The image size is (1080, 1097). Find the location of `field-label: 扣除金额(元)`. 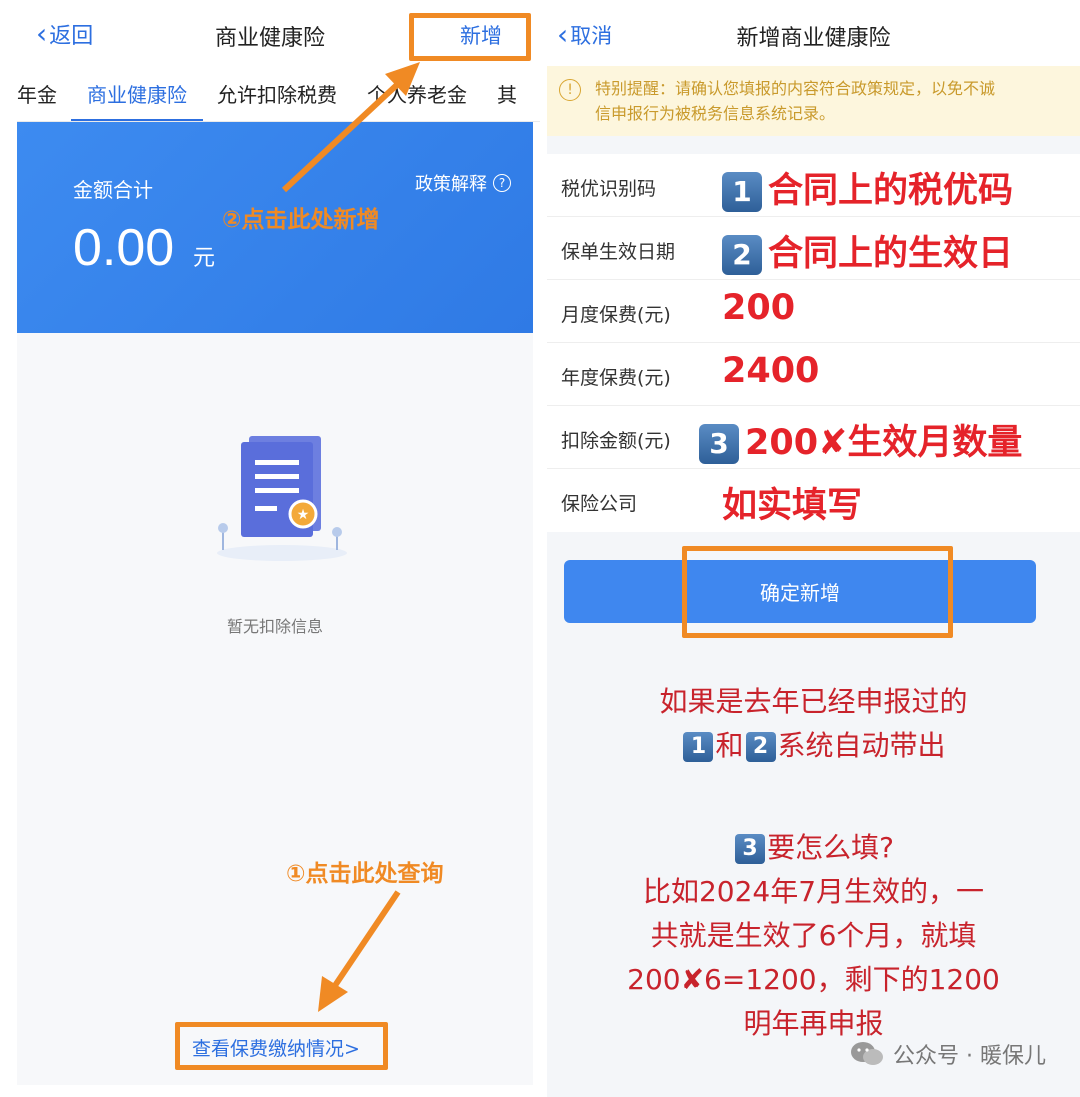

field-label: 扣除金额(元) is located at coordinates (616, 441).